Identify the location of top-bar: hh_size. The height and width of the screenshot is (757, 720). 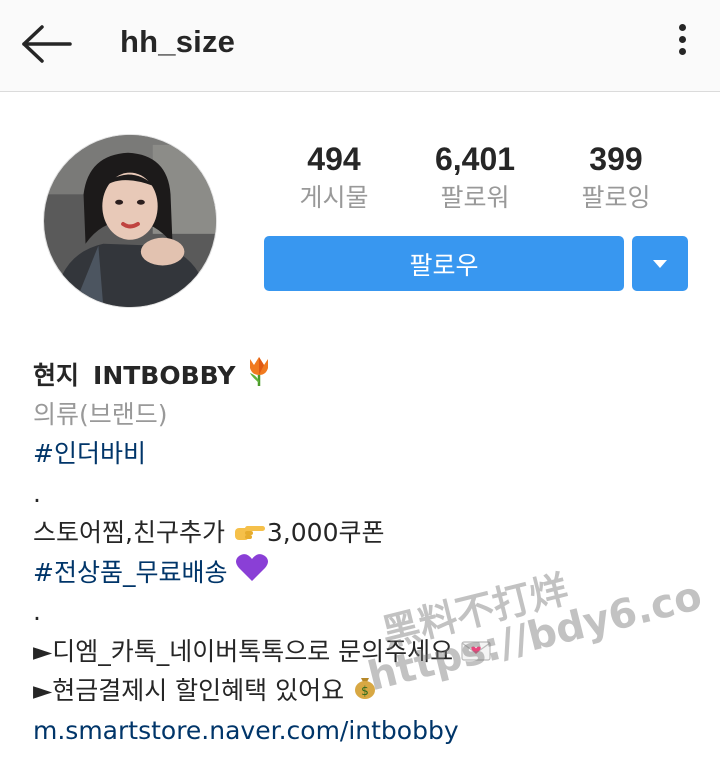
(360, 46).